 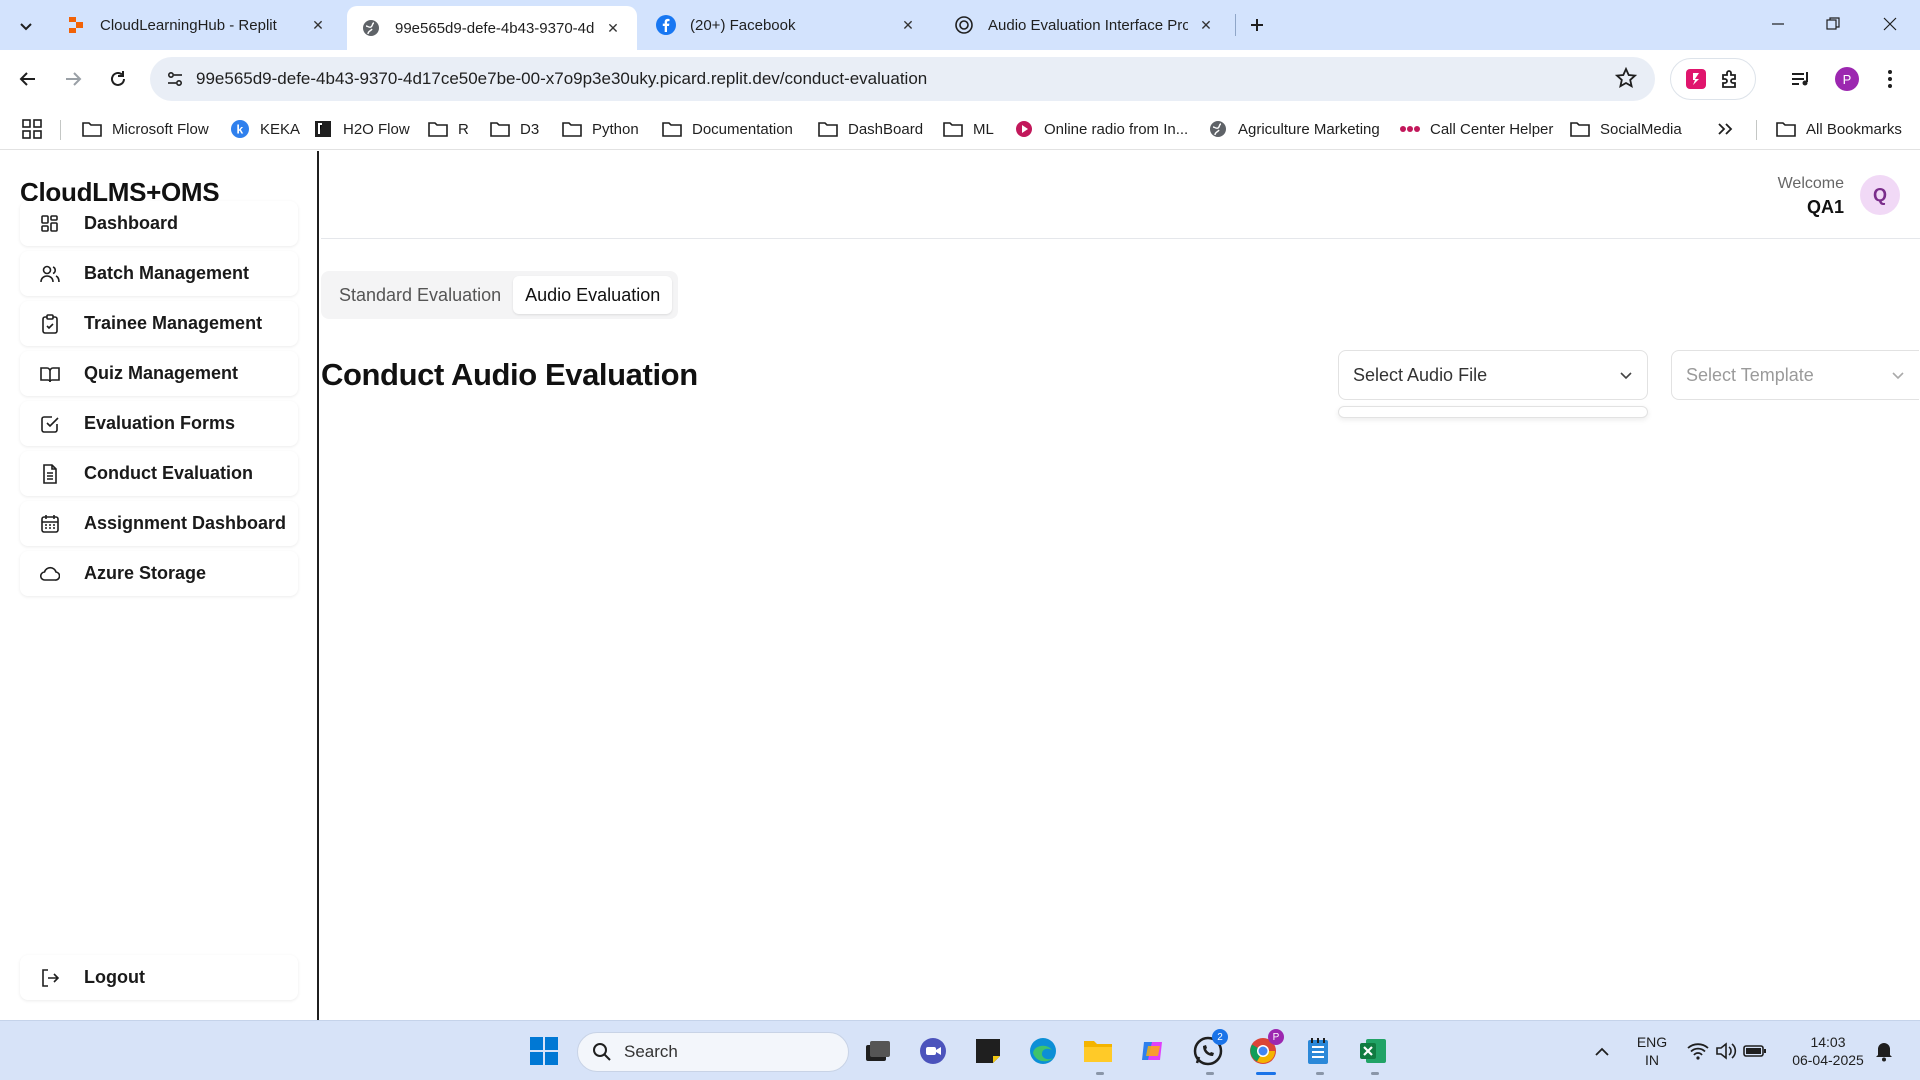 I want to click on calendar-icon, so click(x=50, y=524).